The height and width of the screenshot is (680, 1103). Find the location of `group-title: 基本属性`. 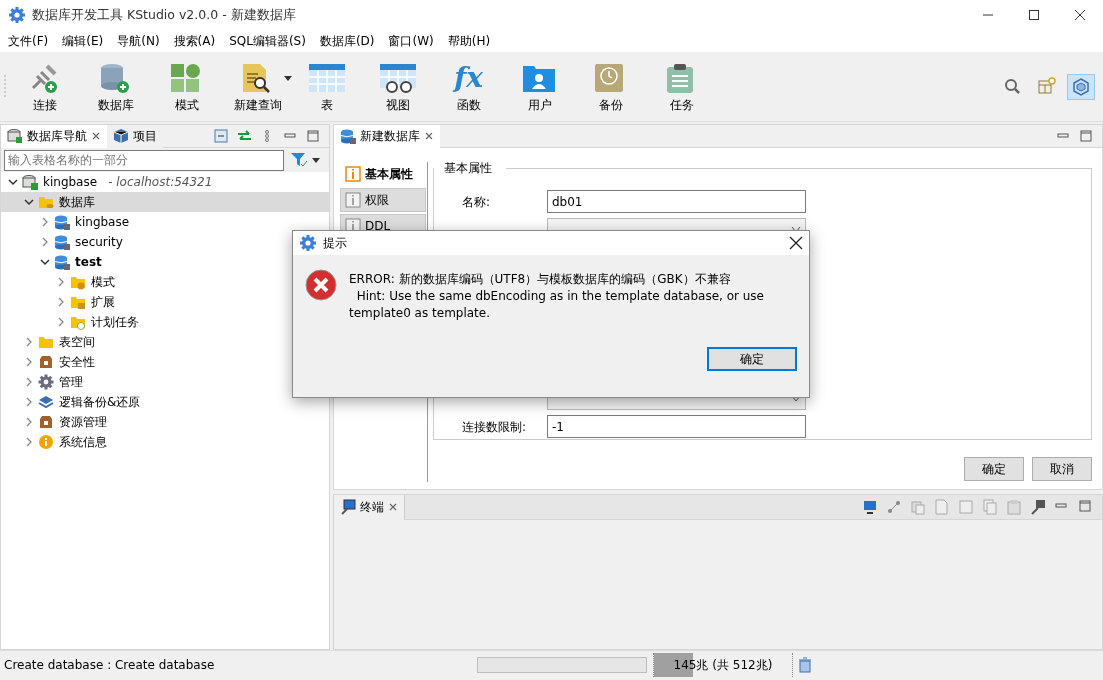

group-title: 基本属性 is located at coordinates (468, 168).